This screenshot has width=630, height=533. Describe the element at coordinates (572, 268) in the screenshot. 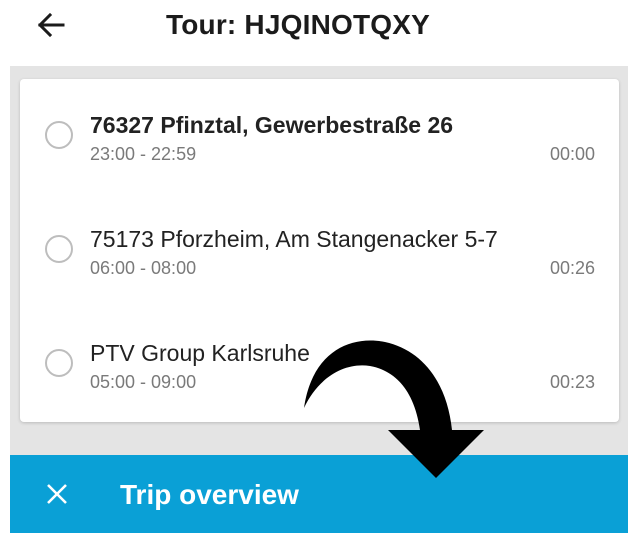

I see `stop-duration: 00:26` at that location.